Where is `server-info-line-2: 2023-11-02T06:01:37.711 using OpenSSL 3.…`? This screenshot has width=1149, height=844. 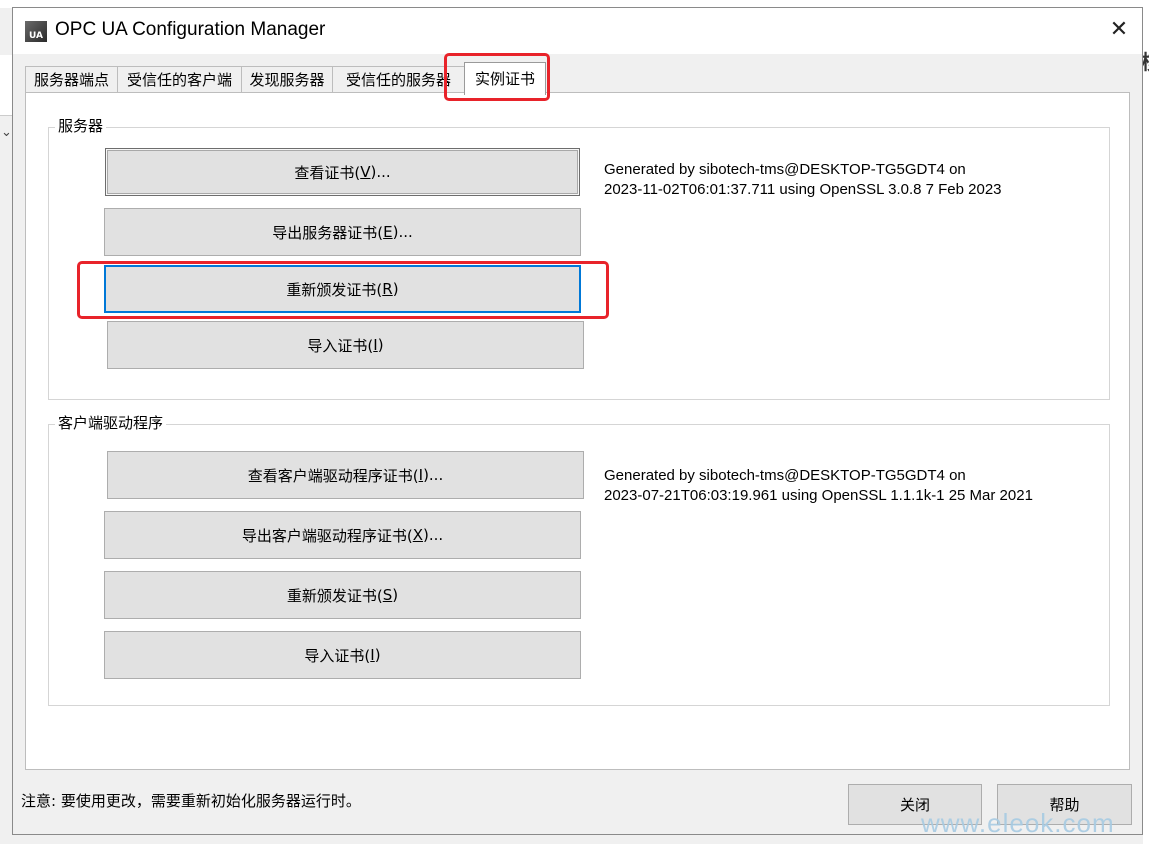 server-info-line-2: 2023-11-02T06:01:37.711 using OpenSSL 3.… is located at coordinates (803, 189).